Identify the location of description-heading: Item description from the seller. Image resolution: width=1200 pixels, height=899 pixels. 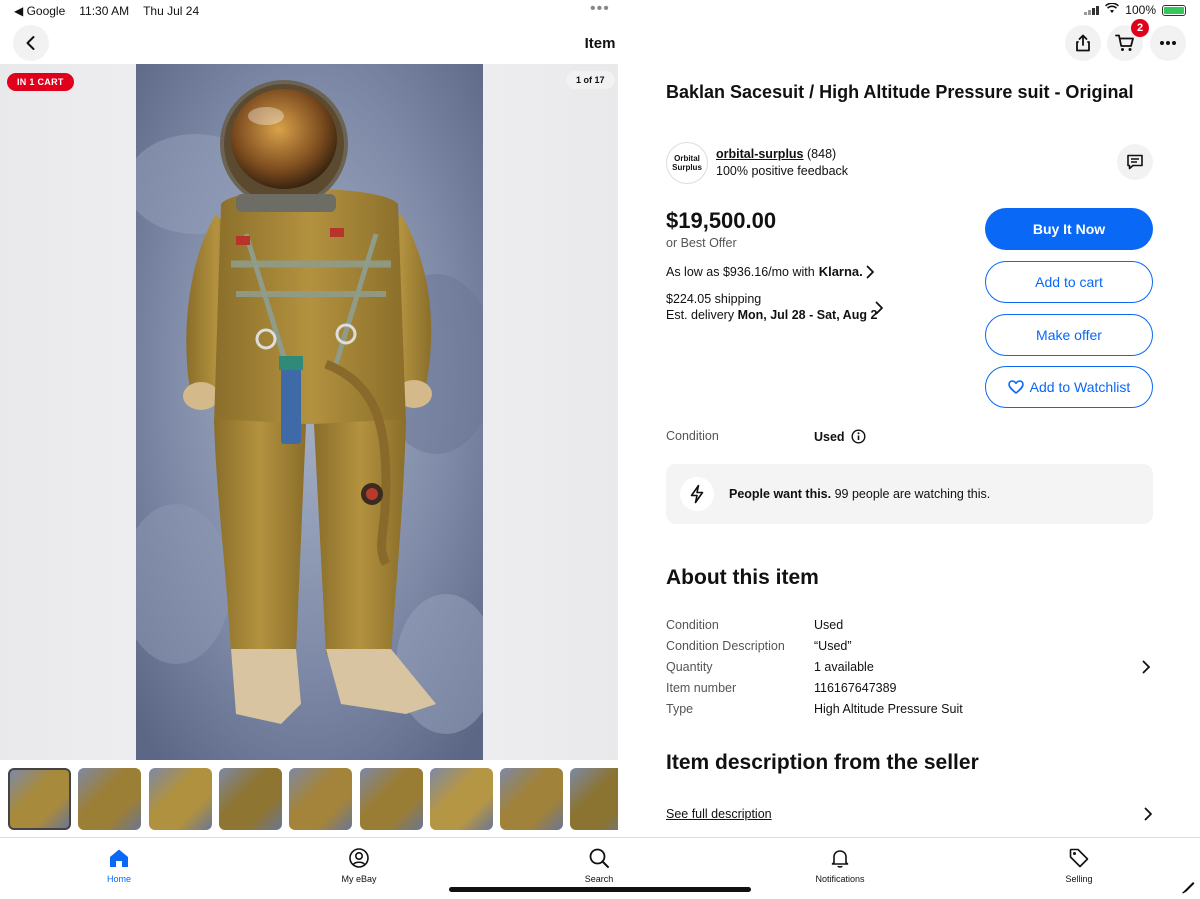
(822, 762).